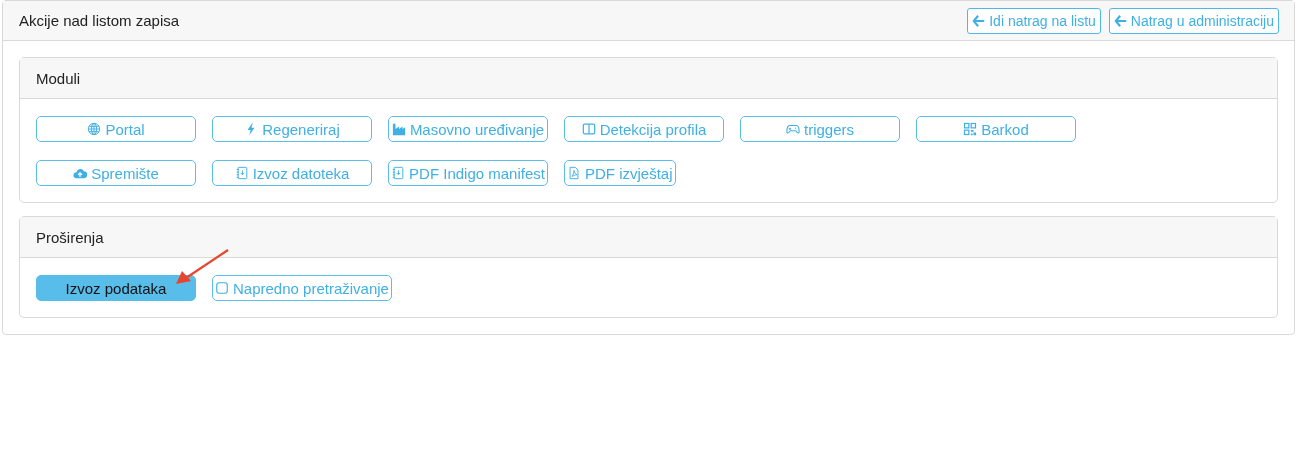 The height and width of the screenshot is (476, 1311). Describe the element at coordinates (398, 129) in the screenshot. I see `factory-icon` at that location.